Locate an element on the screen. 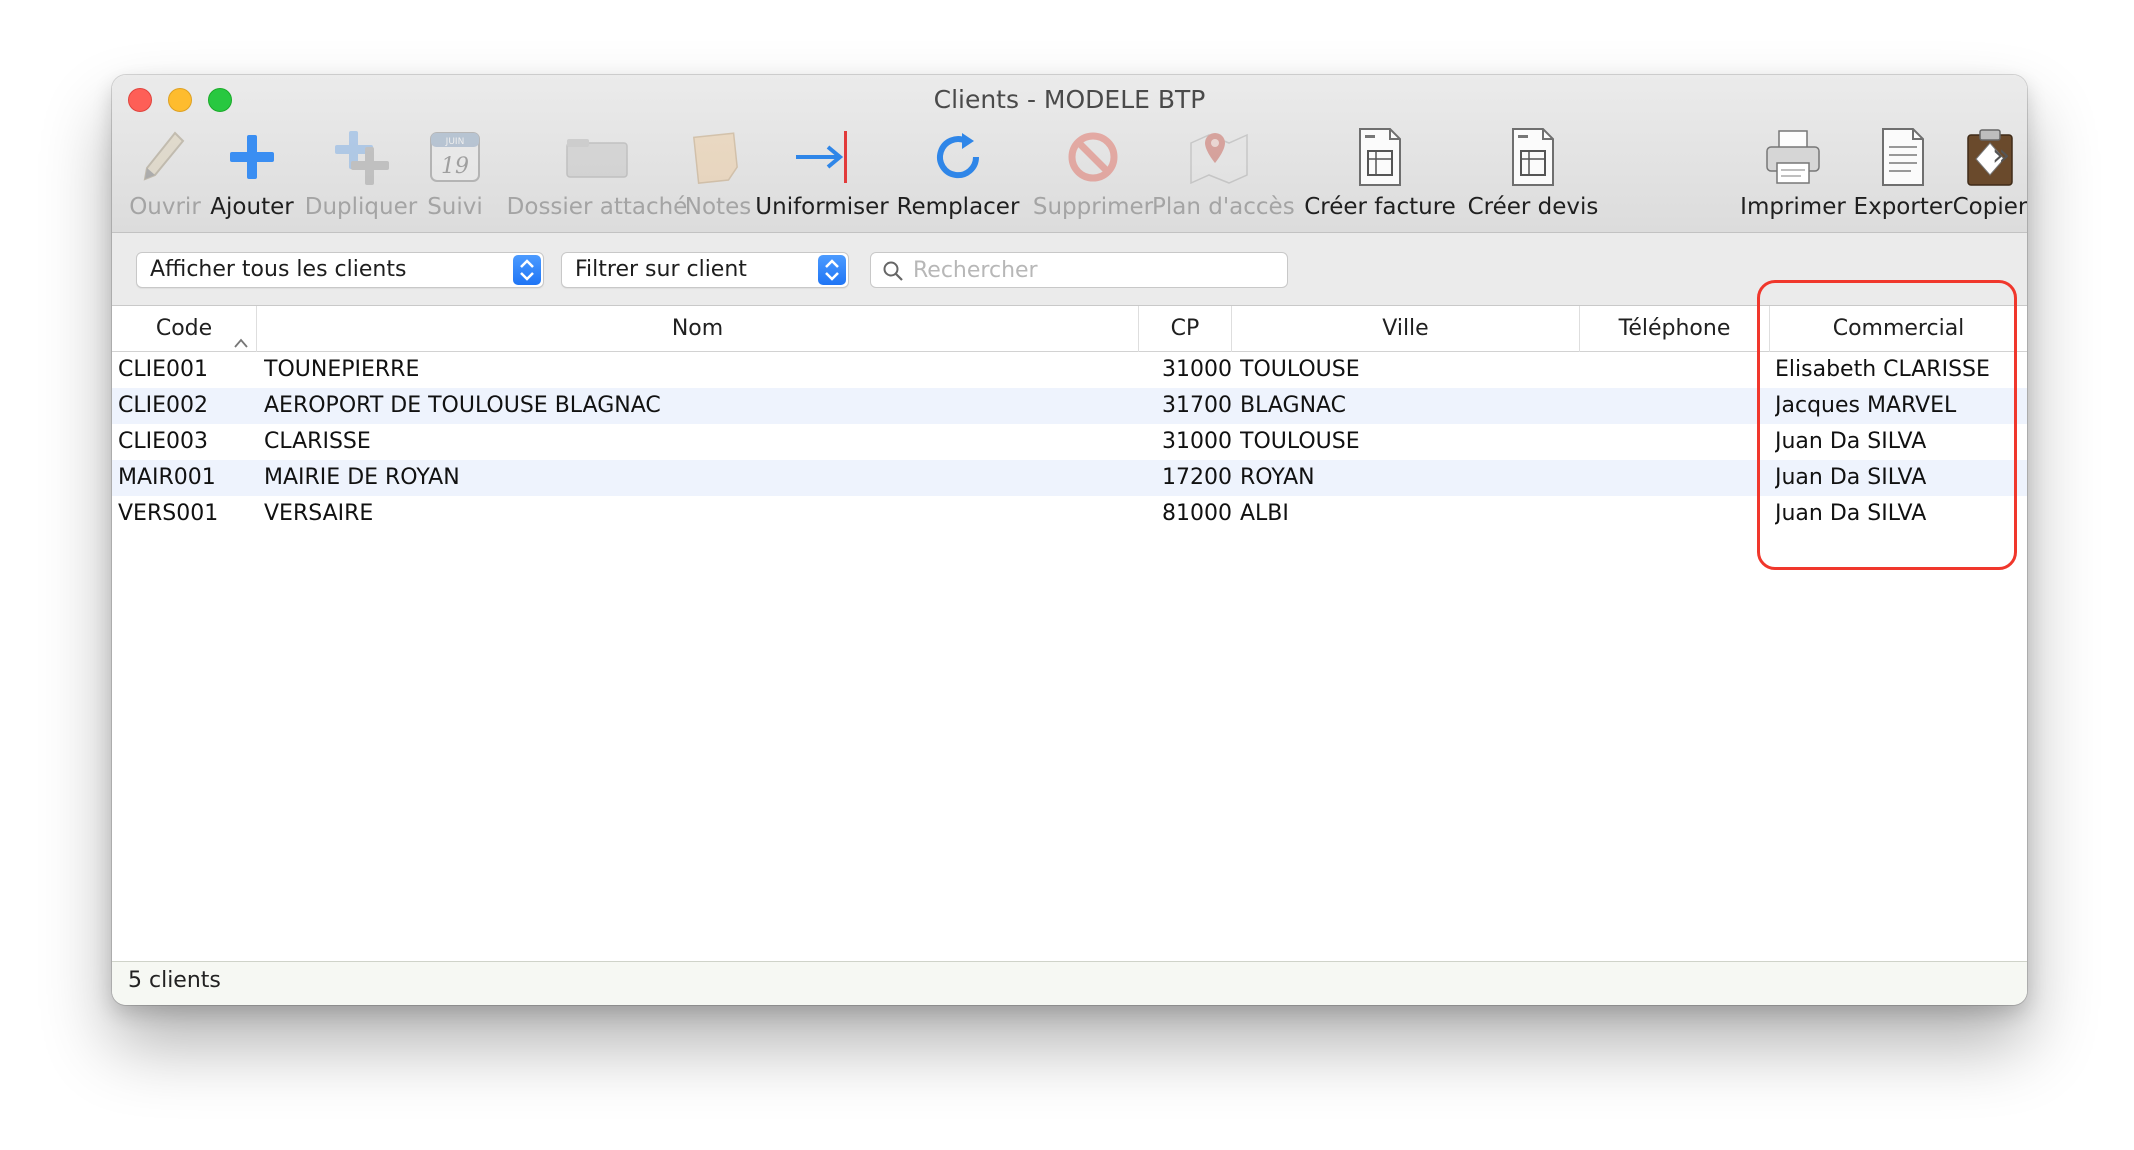 This screenshot has height=1150, width=2134. cell-ville: TOULOUSE is located at coordinates (1300, 369).